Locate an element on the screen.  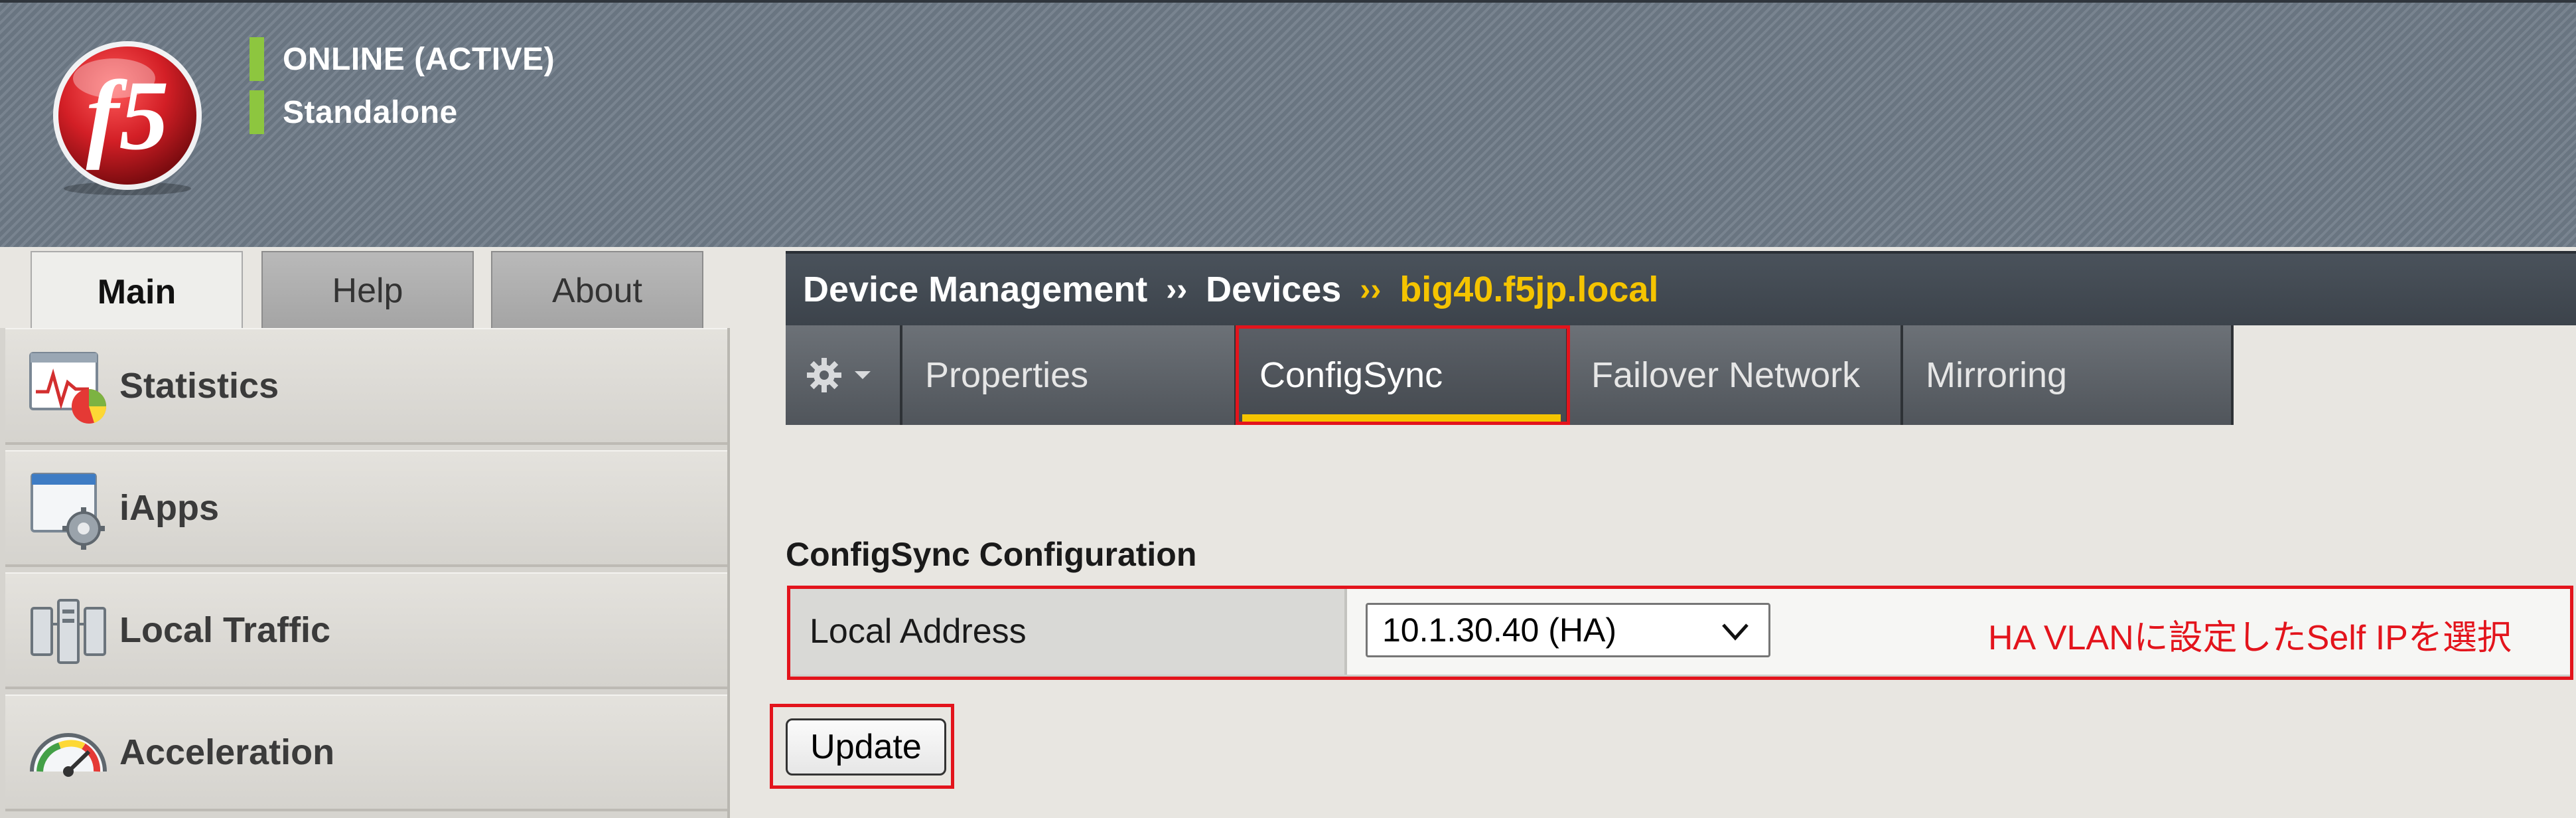
status-online-text: ONLINE (ACTIVE) is located at coordinates (419, 59).